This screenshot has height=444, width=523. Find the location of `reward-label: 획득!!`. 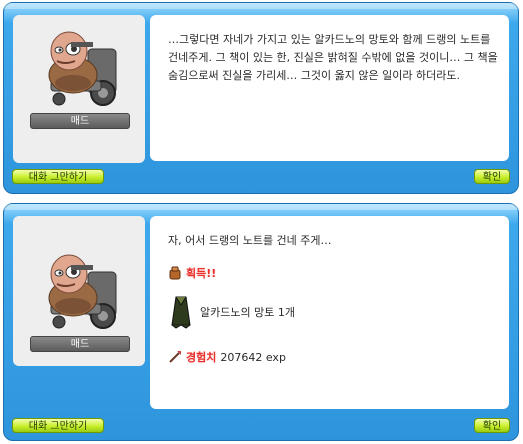

reward-label: 획득!! is located at coordinates (201, 273).